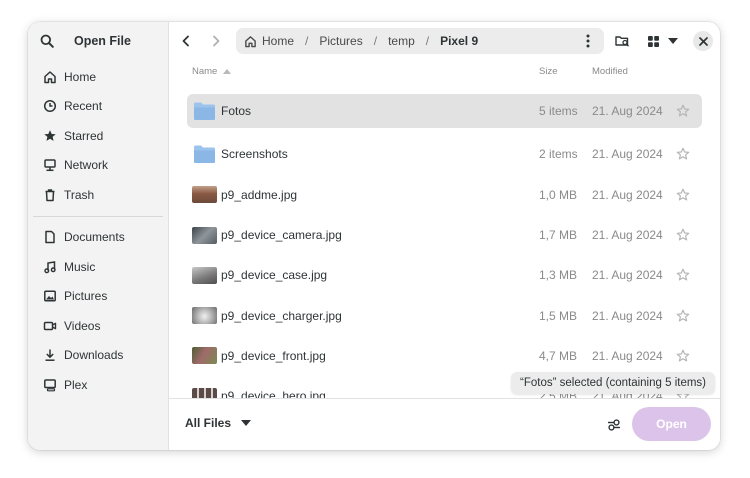 The height and width of the screenshot is (478, 750). What do you see at coordinates (444, 275) in the screenshot?
I see `file-row-image: p9_device_case.jpg 1,3 MB 21. Aug 2024` at bounding box center [444, 275].